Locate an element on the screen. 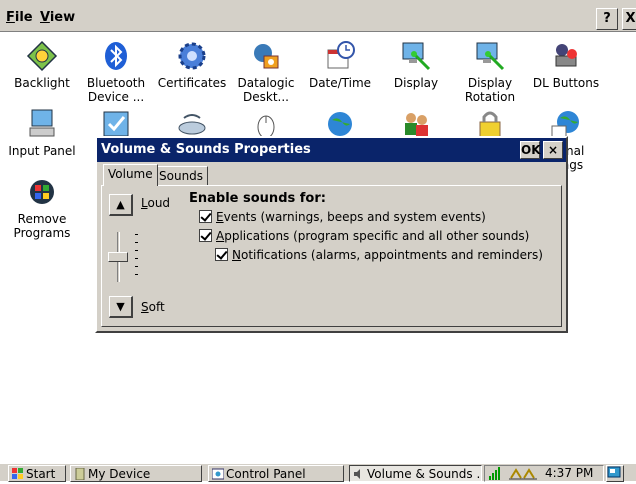  control-panel-item-label: Date/Time is located at coordinates (340, 83).